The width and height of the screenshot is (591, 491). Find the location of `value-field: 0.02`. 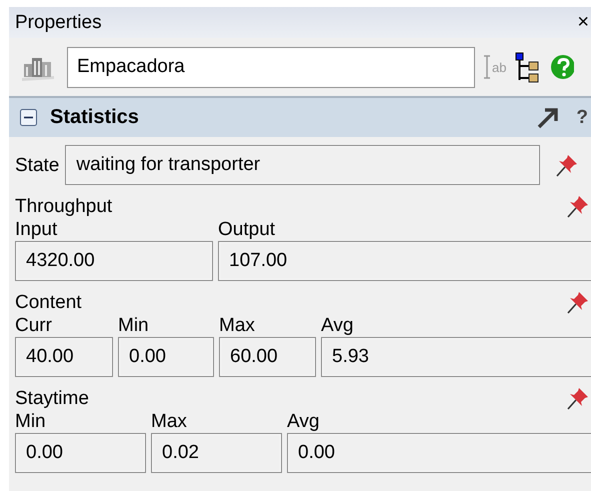

value-field: 0.02 is located at coordinates (216, 453).